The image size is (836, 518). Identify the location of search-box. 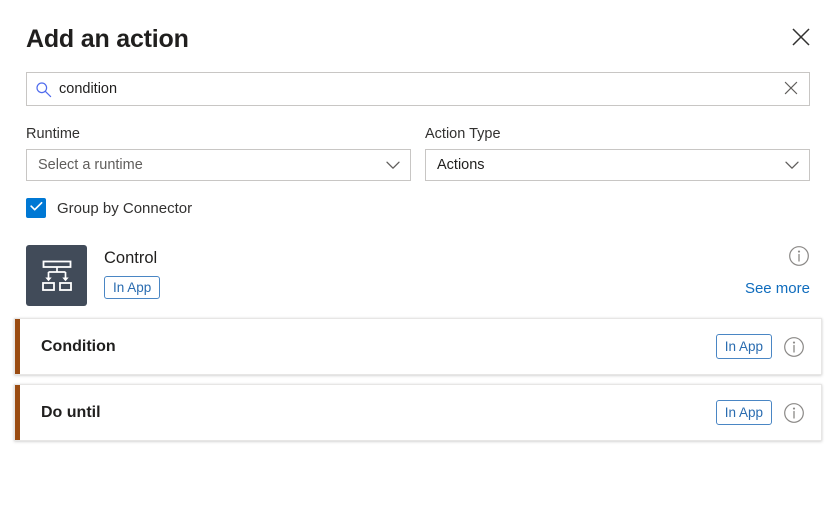
(418, 89).